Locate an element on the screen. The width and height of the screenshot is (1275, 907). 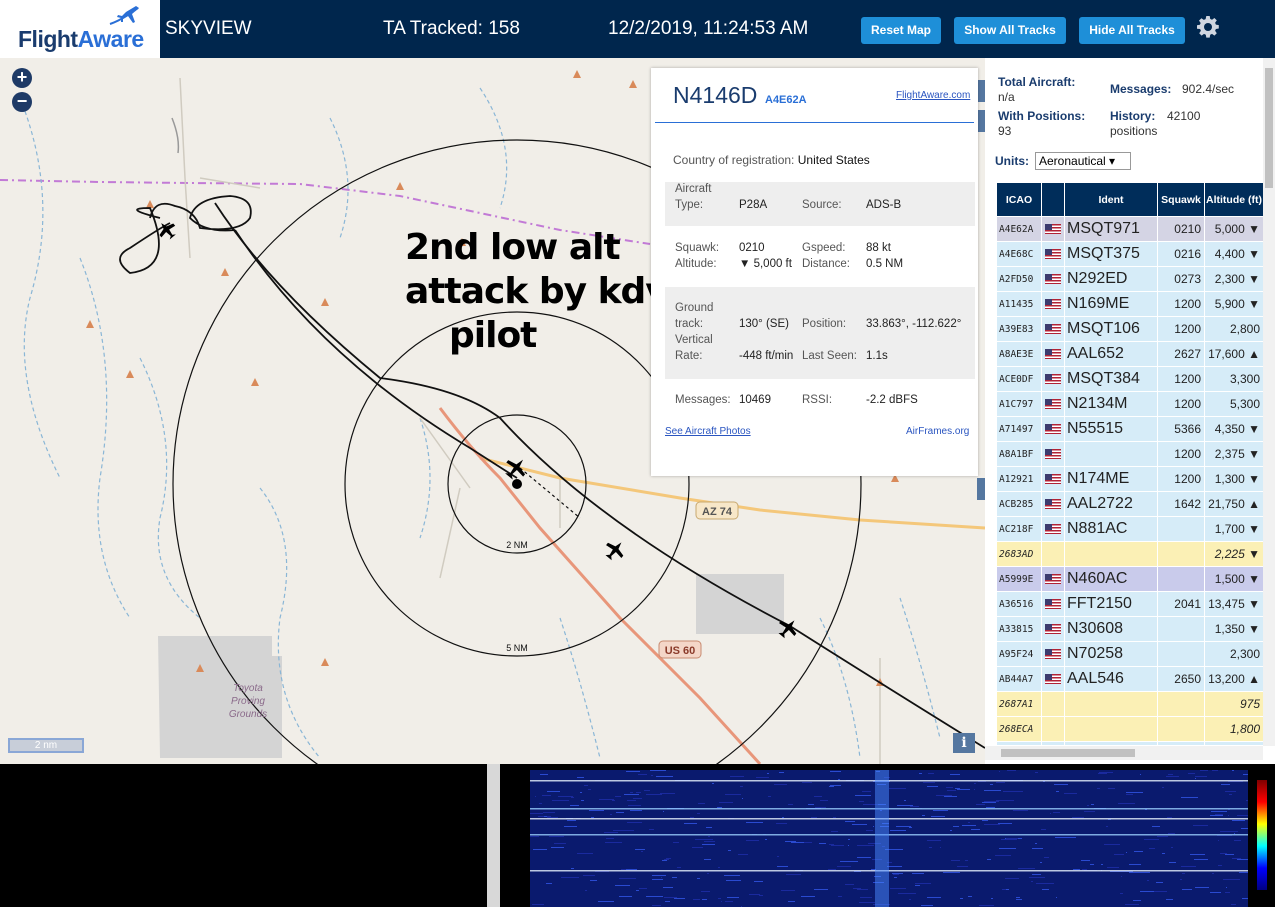
horizontal-scrollbar is located at coordinates (1124, 753).